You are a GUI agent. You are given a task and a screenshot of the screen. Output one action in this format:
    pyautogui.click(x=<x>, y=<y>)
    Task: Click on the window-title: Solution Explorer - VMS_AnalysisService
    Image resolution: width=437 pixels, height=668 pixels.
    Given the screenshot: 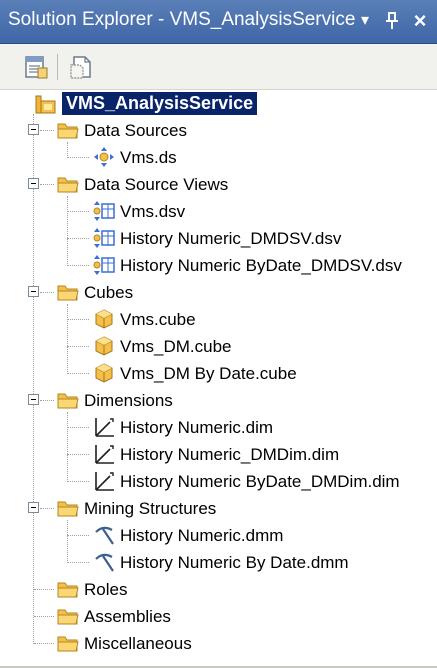 What is the action you would take?
    pyautogui.click(x=182, y=19)
    